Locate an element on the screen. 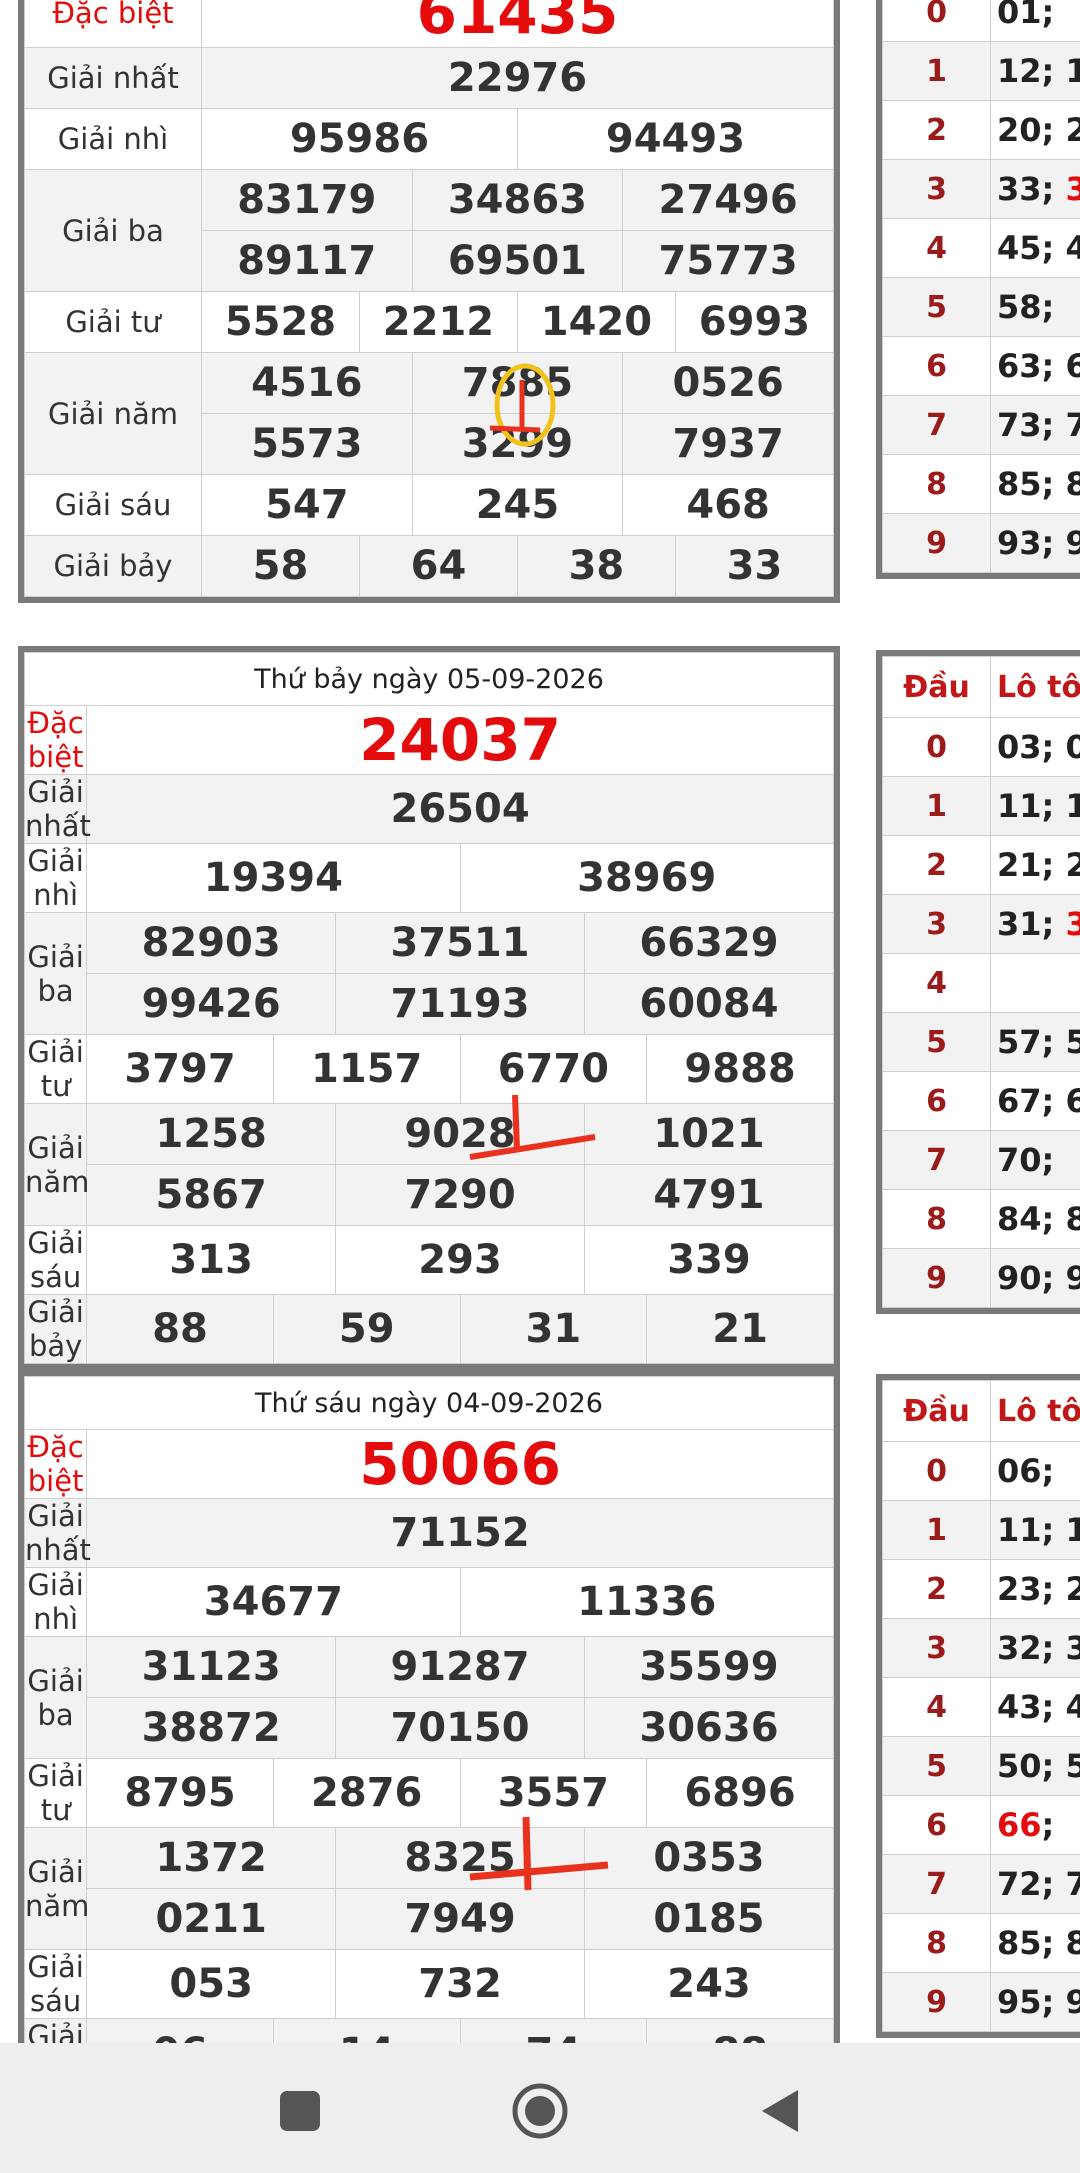 The height and width of the screenshot is (2173, 1080). loto-values: 11; 1 is located at coordinates (1035, 1530).